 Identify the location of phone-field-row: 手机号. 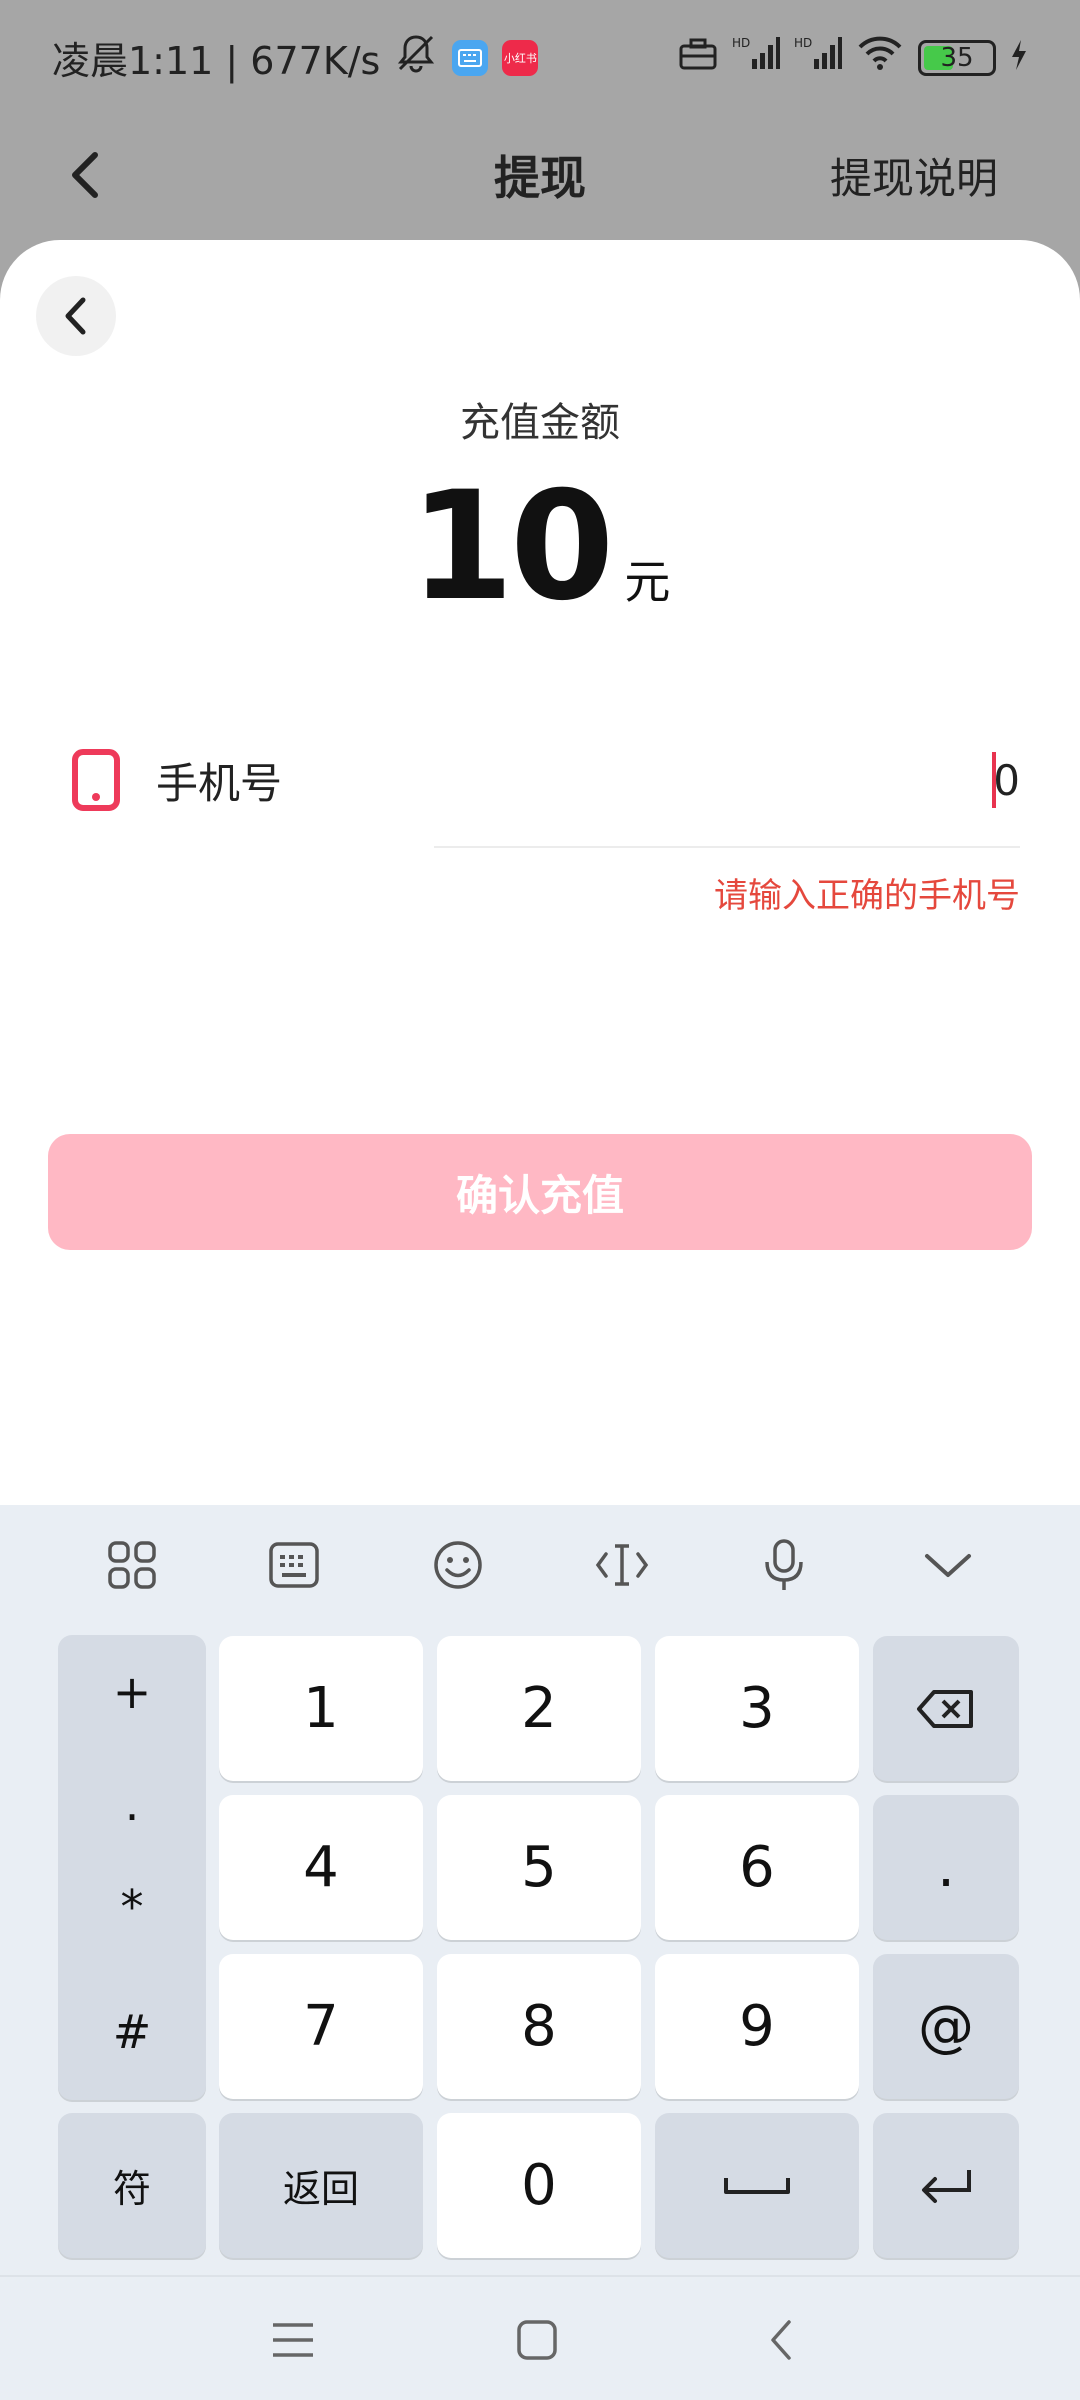
(546, 780).